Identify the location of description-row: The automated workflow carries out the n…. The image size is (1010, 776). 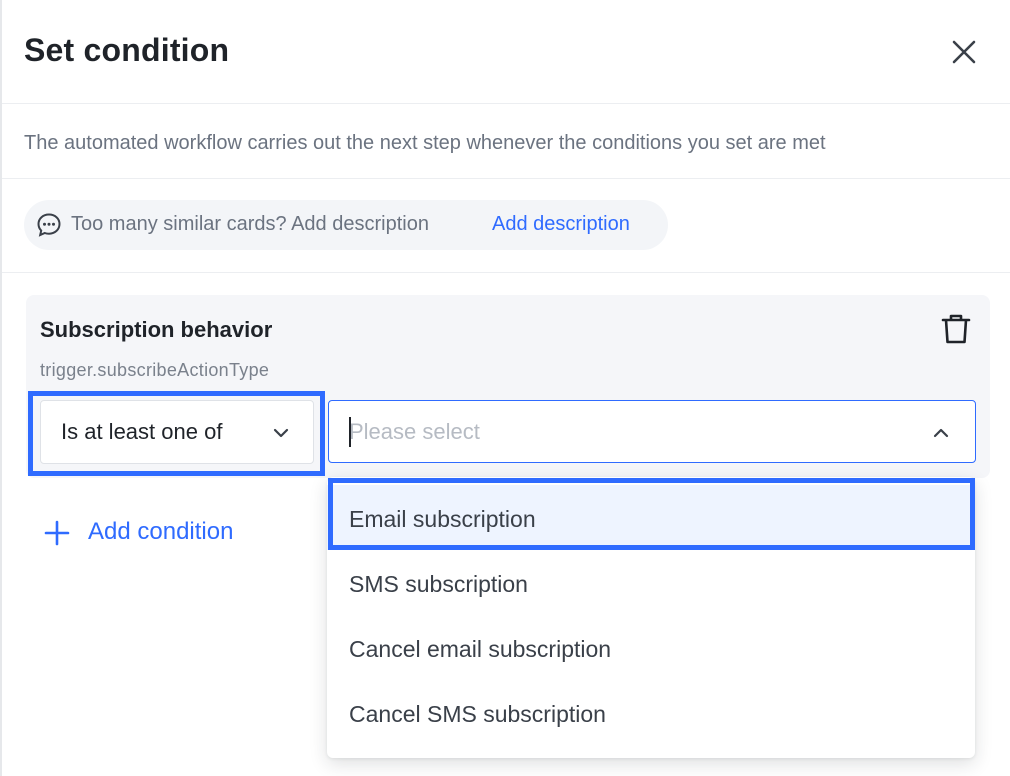
(506, 141).